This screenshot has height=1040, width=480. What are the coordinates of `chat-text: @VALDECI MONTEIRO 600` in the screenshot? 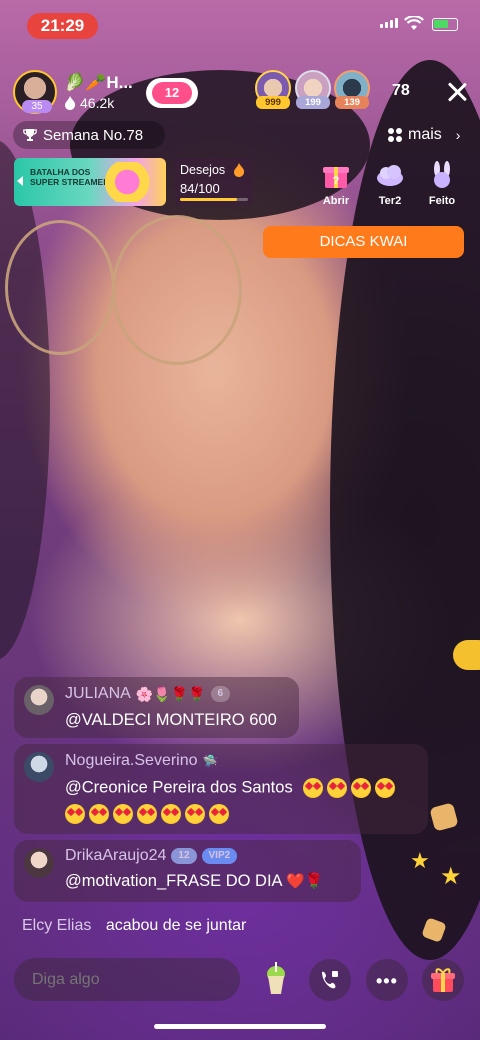 It's located at (171, 720).